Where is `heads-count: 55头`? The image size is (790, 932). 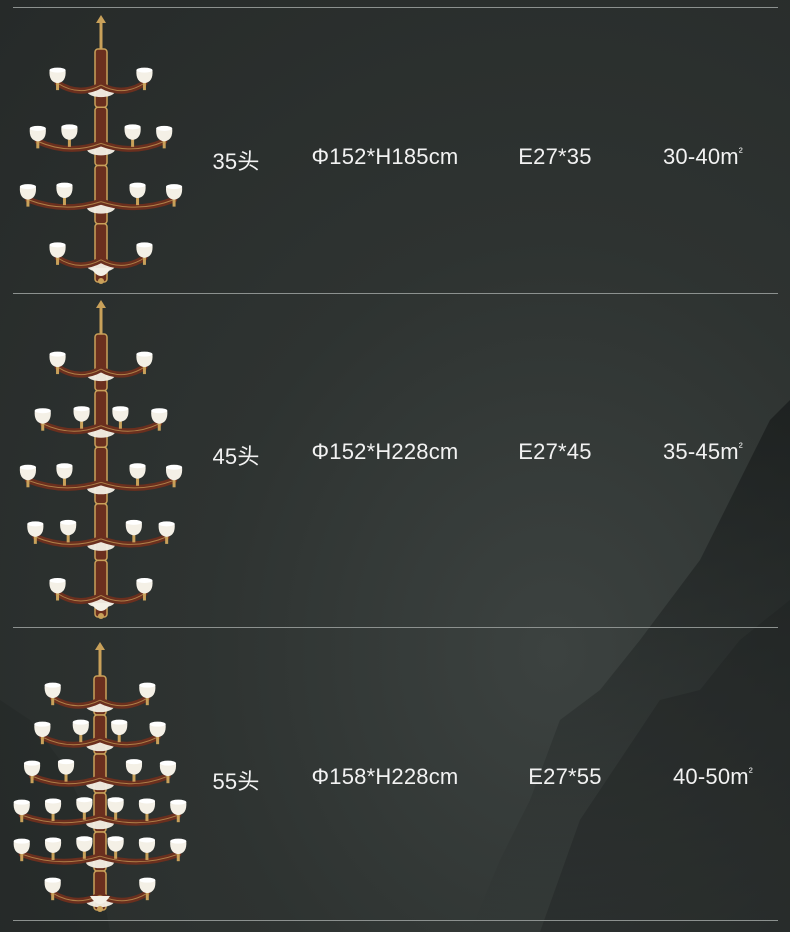 heads-count: 55头 is located at coordinates (236, 781).